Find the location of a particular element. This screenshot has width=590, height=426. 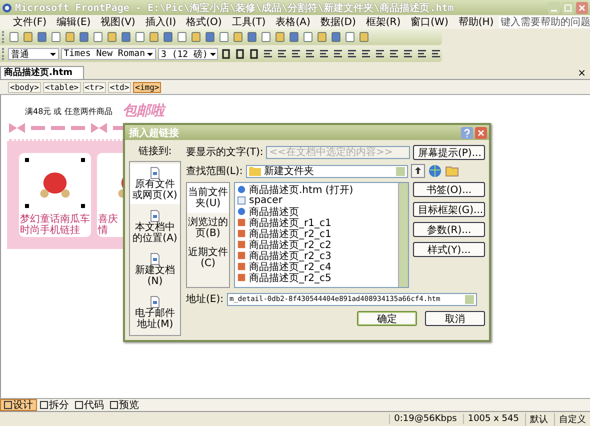

file-list-item: 商品描述页_r2_c1 is located at coordinates (316, 233).